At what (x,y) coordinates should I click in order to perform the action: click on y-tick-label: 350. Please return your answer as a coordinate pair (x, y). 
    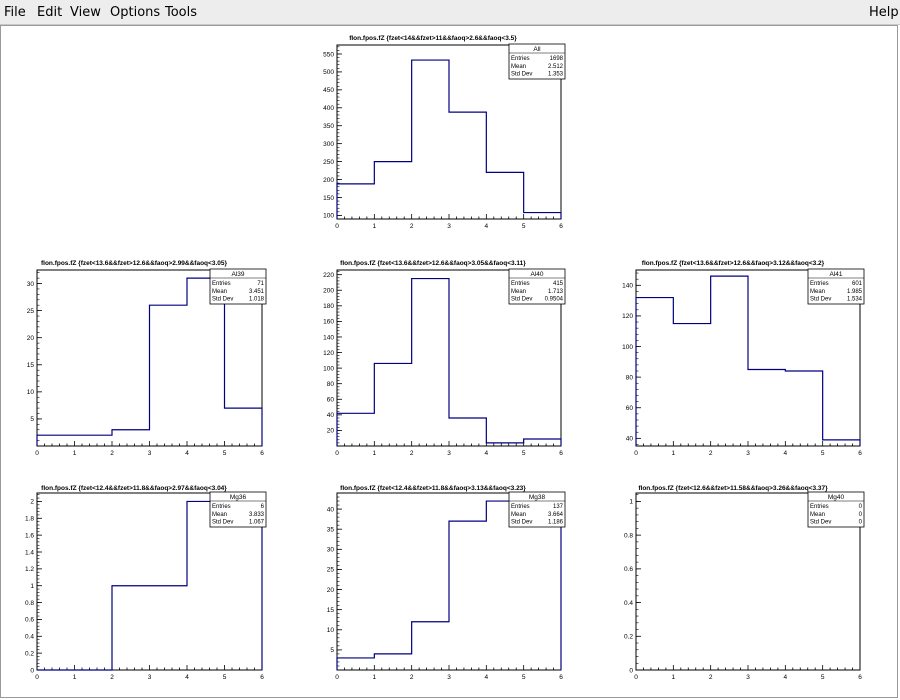
    Looking at the image, I should click on (328, 126).